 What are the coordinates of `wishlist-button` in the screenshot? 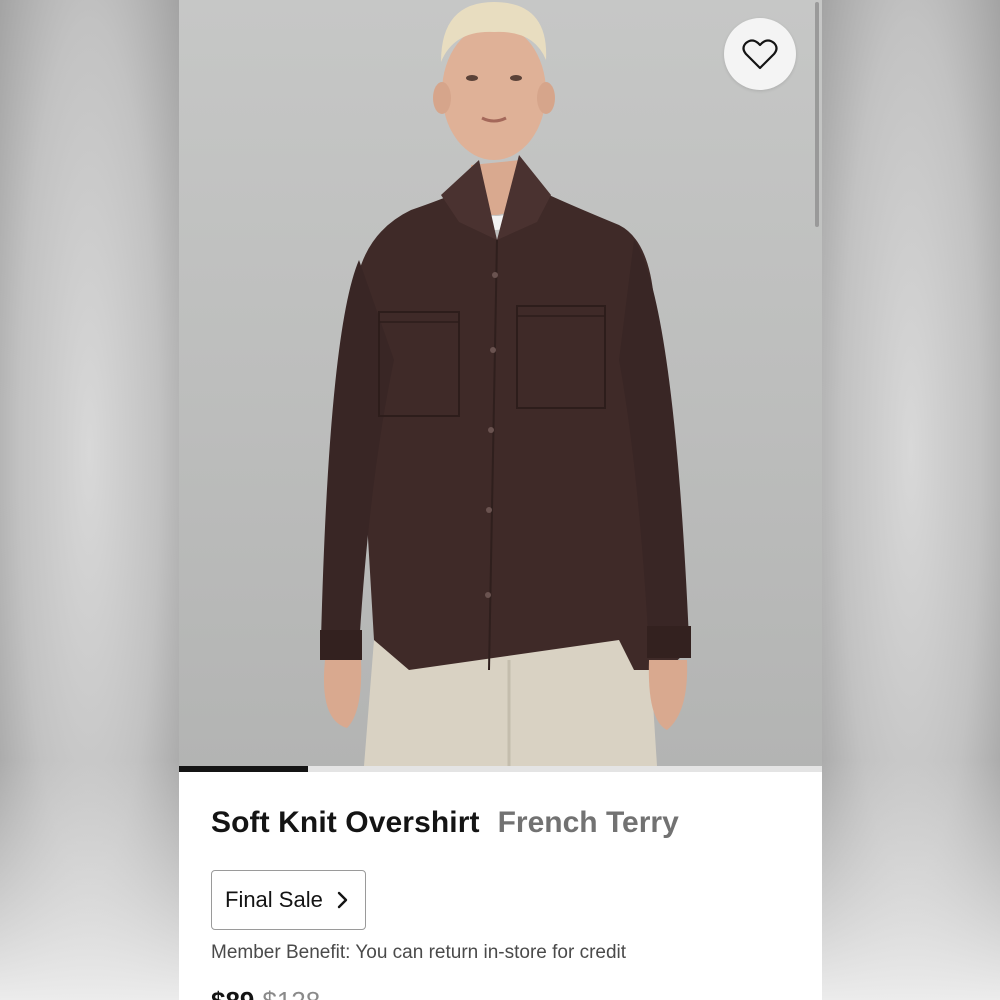 It's located at (760, 54).